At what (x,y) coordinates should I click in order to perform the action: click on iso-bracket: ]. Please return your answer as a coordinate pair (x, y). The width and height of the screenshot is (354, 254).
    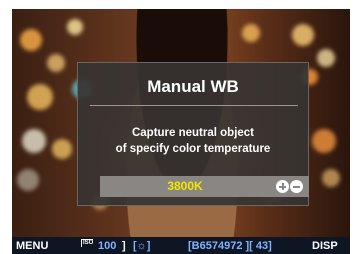
    Looking at the image, I should click on (124, 246).